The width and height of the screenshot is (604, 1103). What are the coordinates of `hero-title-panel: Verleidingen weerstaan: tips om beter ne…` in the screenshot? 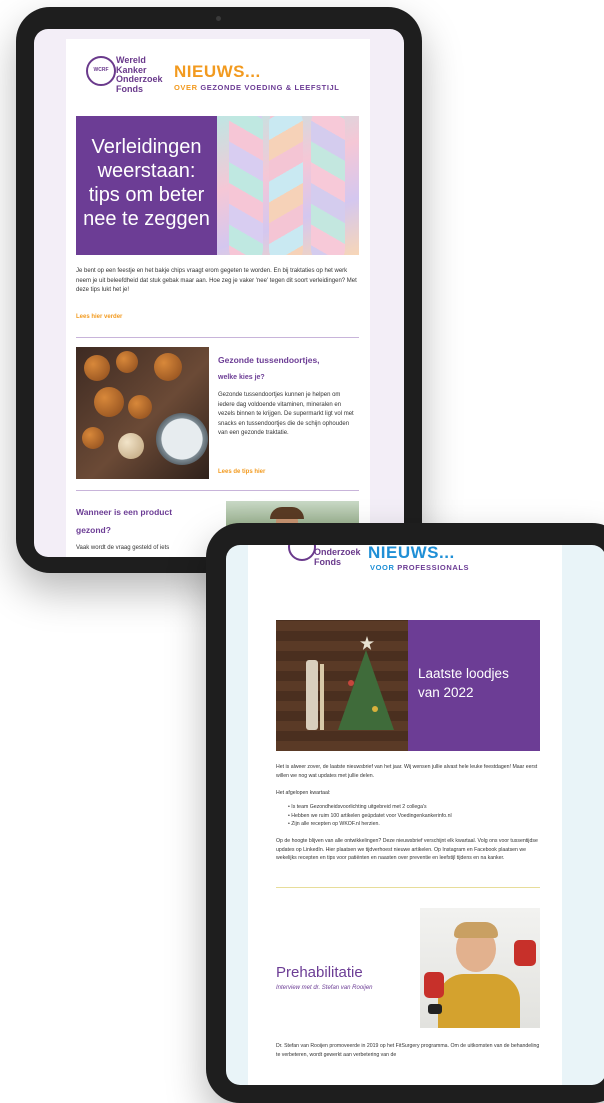 It's located at (146, 185).